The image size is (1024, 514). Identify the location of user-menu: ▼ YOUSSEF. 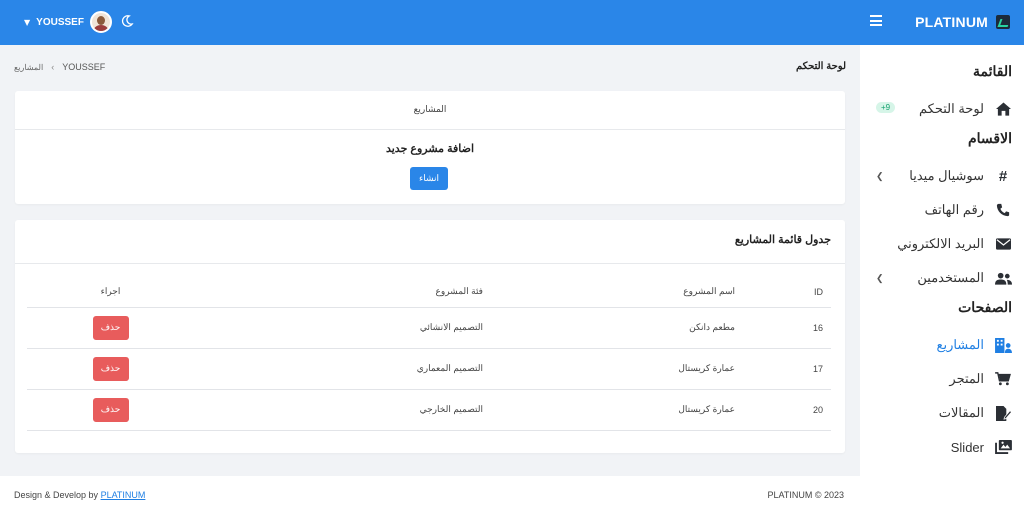
(68, 22).